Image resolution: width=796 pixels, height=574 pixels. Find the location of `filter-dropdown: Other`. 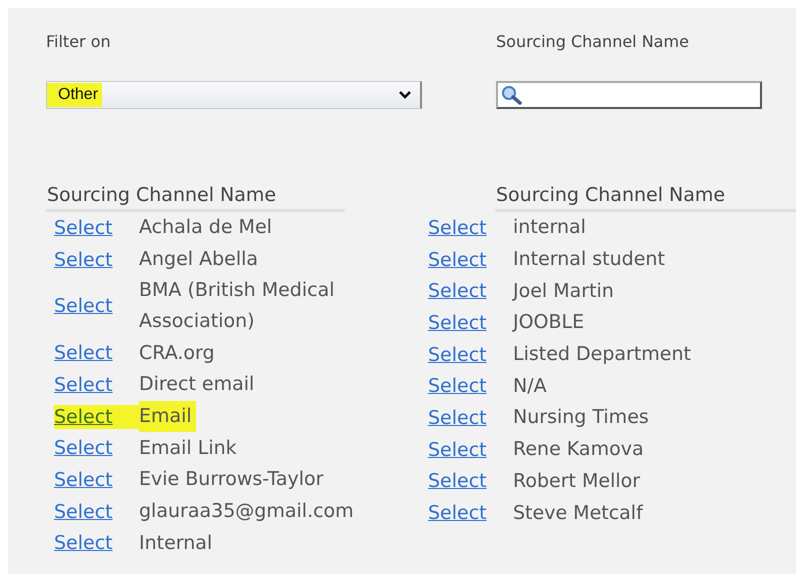

filter-dropdown: Other is located at coordinates (234, 95).